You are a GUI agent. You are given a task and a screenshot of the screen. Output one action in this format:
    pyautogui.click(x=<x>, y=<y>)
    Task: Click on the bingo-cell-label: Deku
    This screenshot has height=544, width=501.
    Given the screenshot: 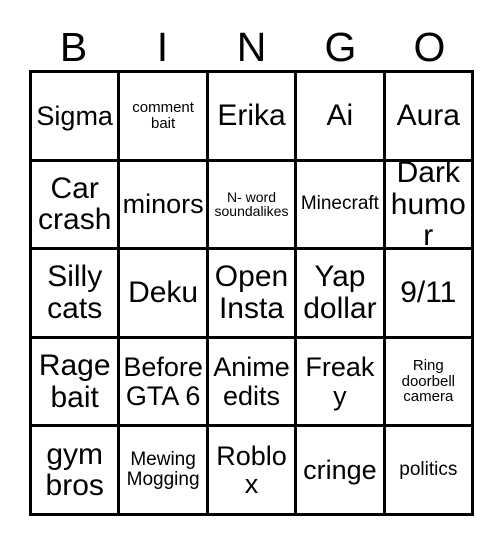 What is the action you would take?
    pyautogui.click(x=163, y=293)
    